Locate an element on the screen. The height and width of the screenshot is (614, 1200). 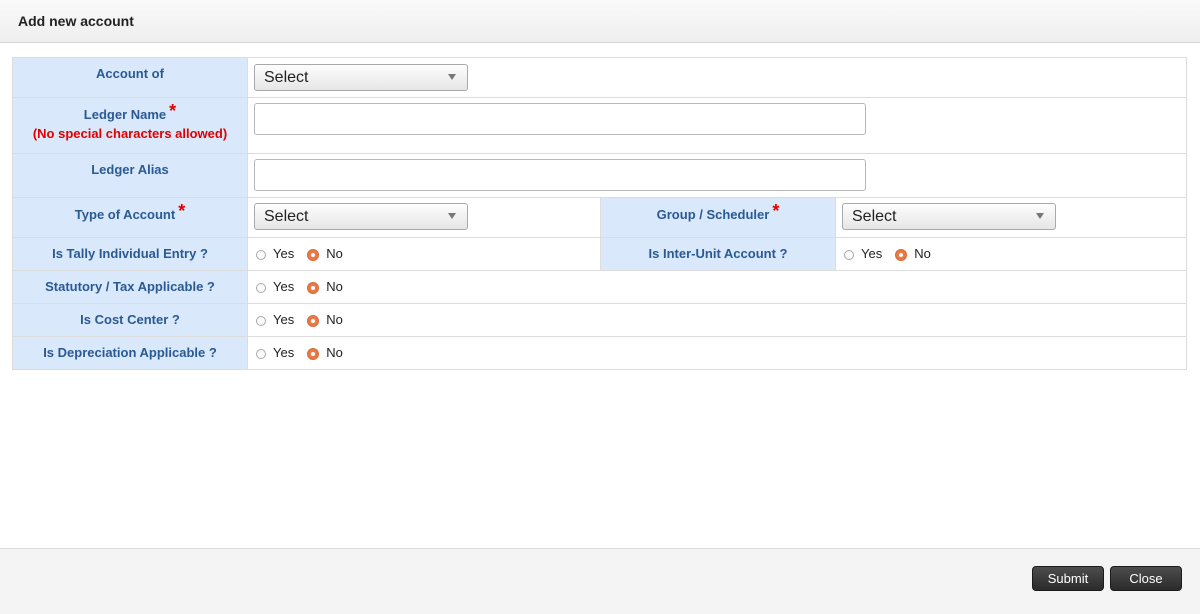
close-button: Close is located at coordinates (1146, 578).